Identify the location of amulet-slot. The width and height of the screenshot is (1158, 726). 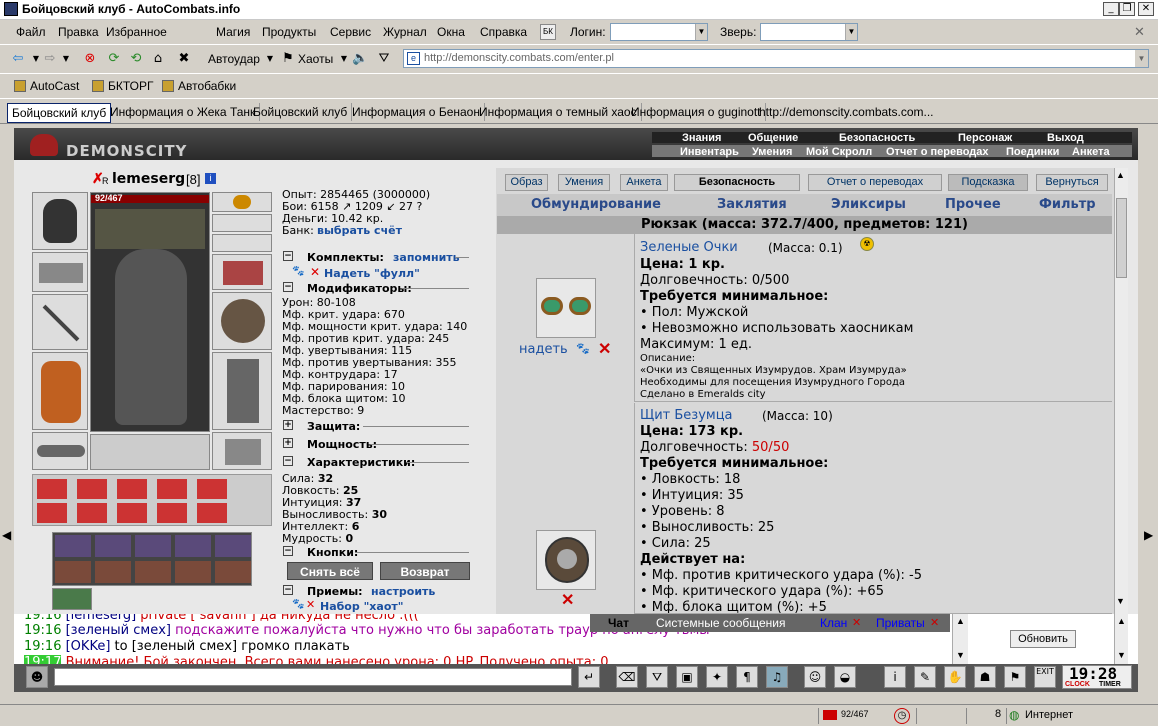
(242, 202).